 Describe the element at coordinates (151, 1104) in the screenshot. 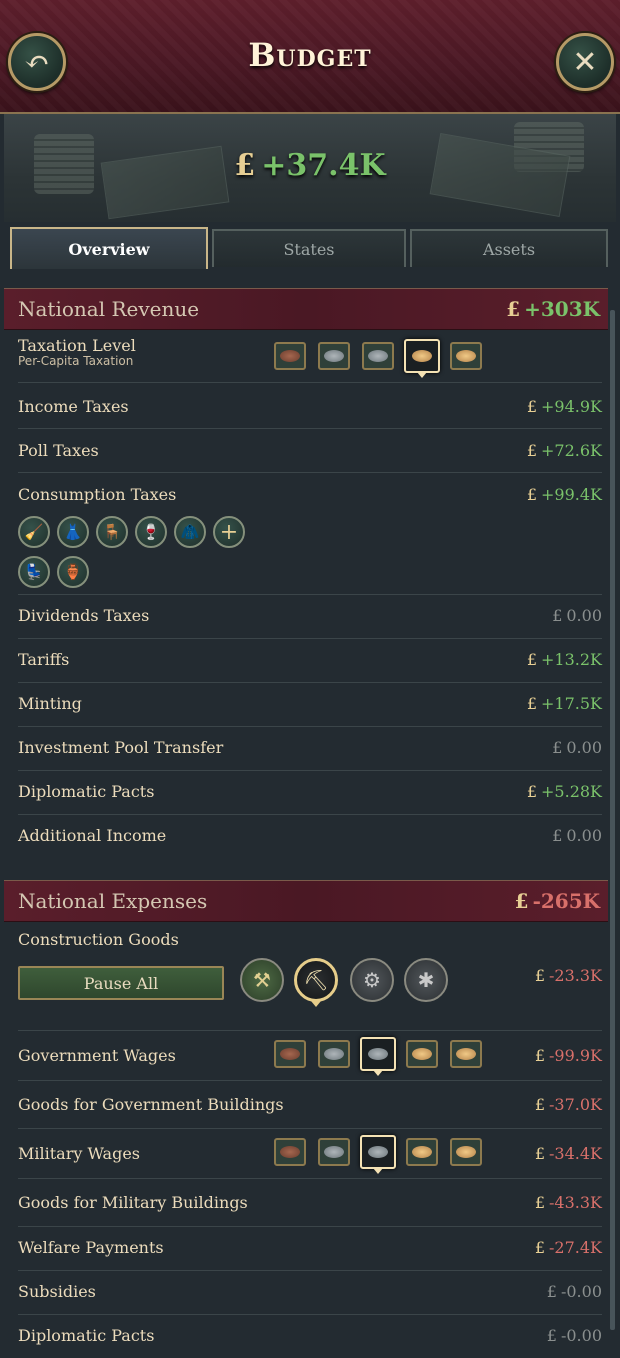

I see `row-label: Goods for Government Buildings` at that location.